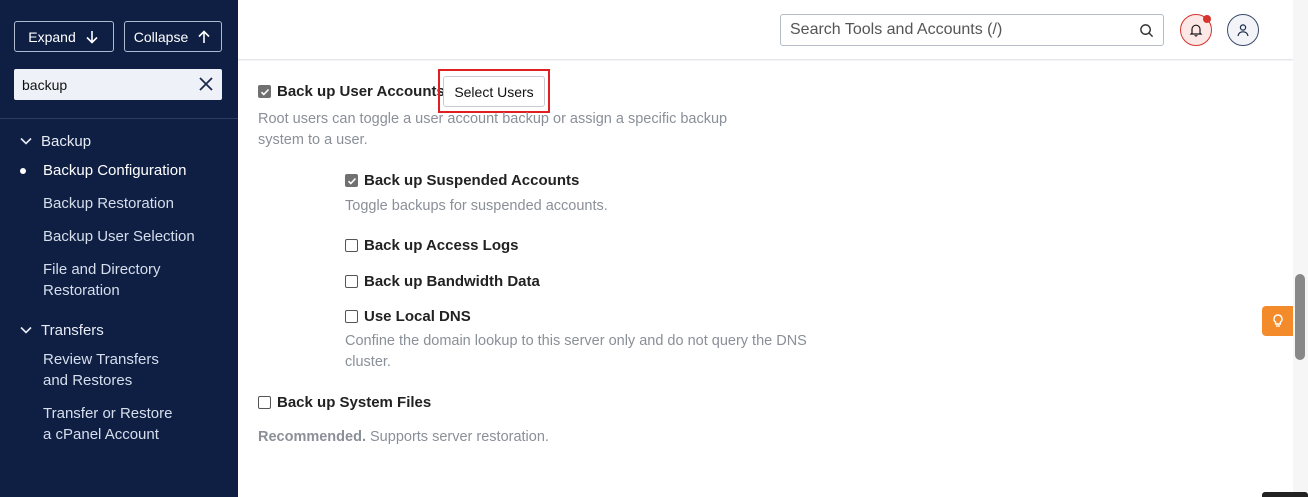 The height and width of the screenshot is (497, 1308). I want to click on sidebar-filter, so click(118, 84).